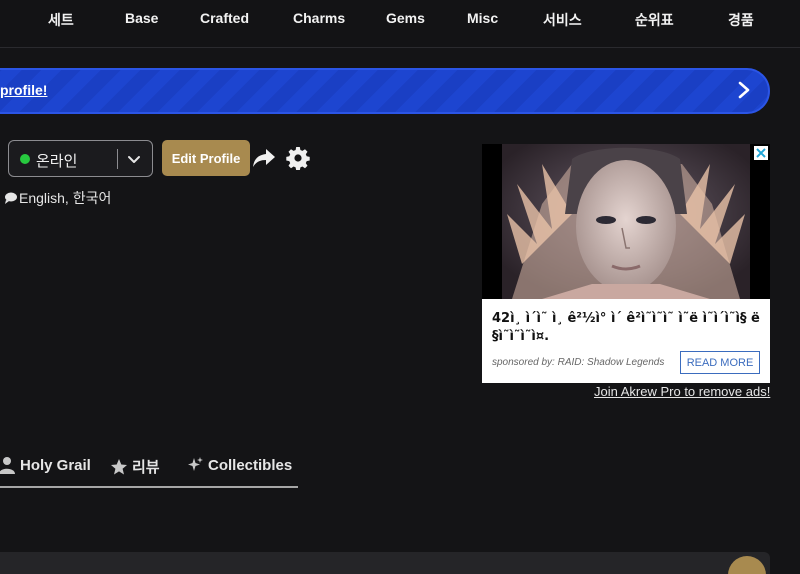  I want to click on tab-label: Holy Grail, so click(55, 465).